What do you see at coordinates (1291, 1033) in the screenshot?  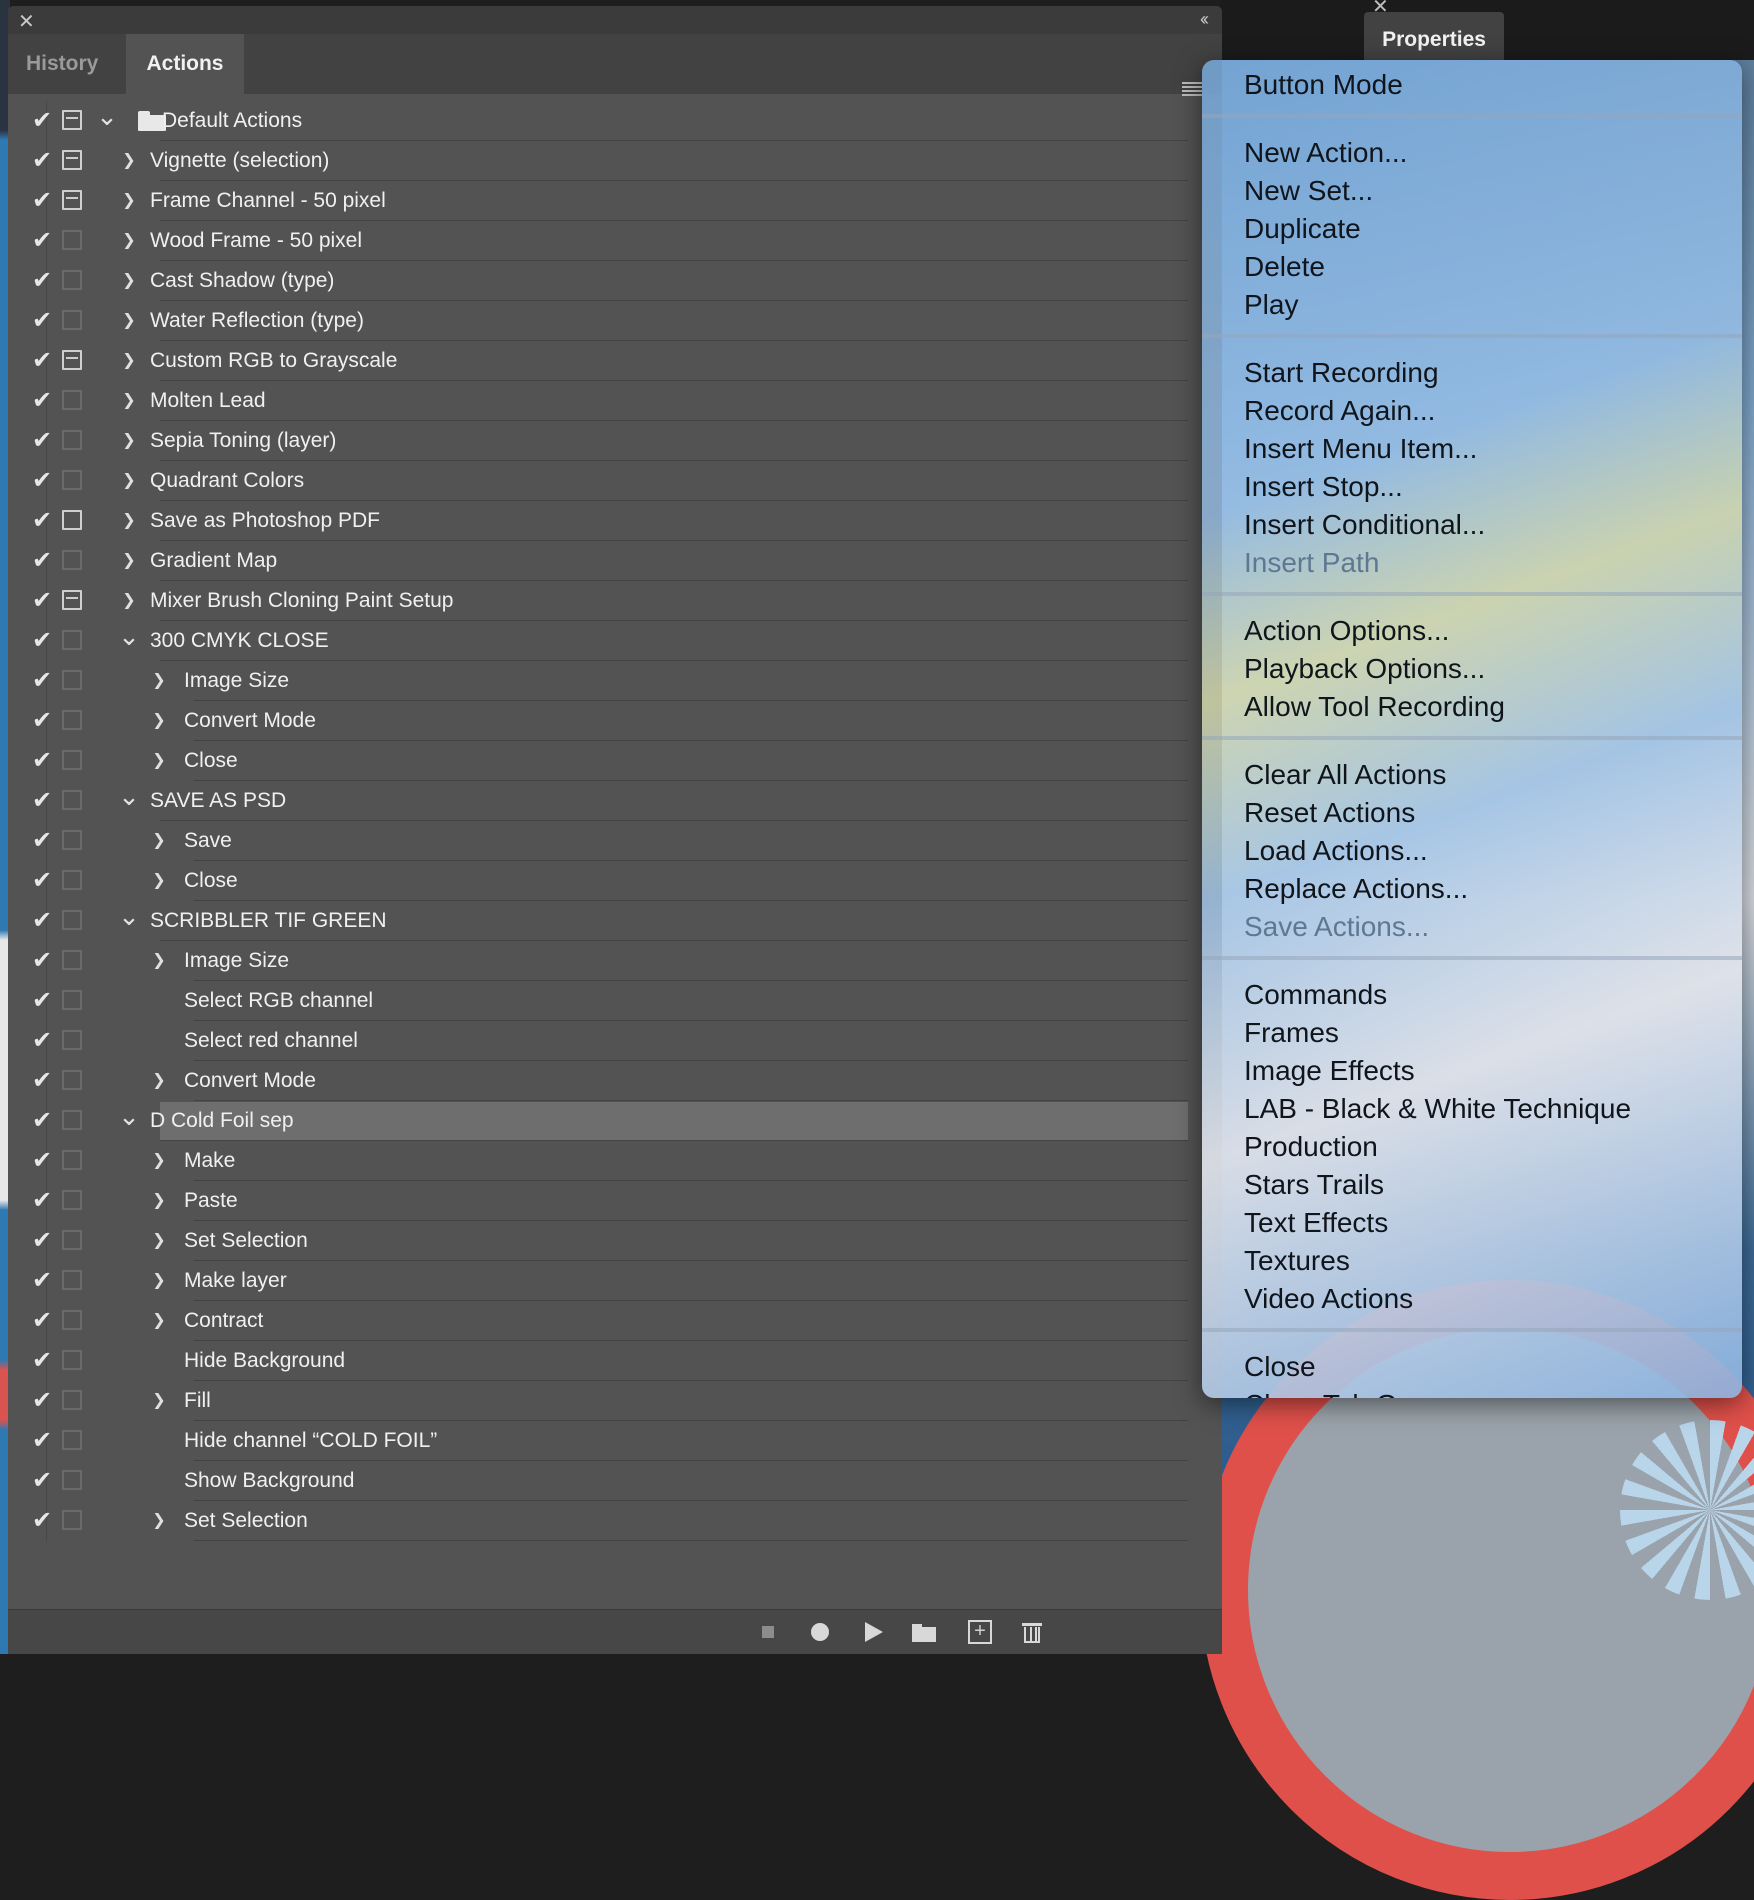 I see `menu-item-frames: Frames` at bounding box center [1291, 1033].